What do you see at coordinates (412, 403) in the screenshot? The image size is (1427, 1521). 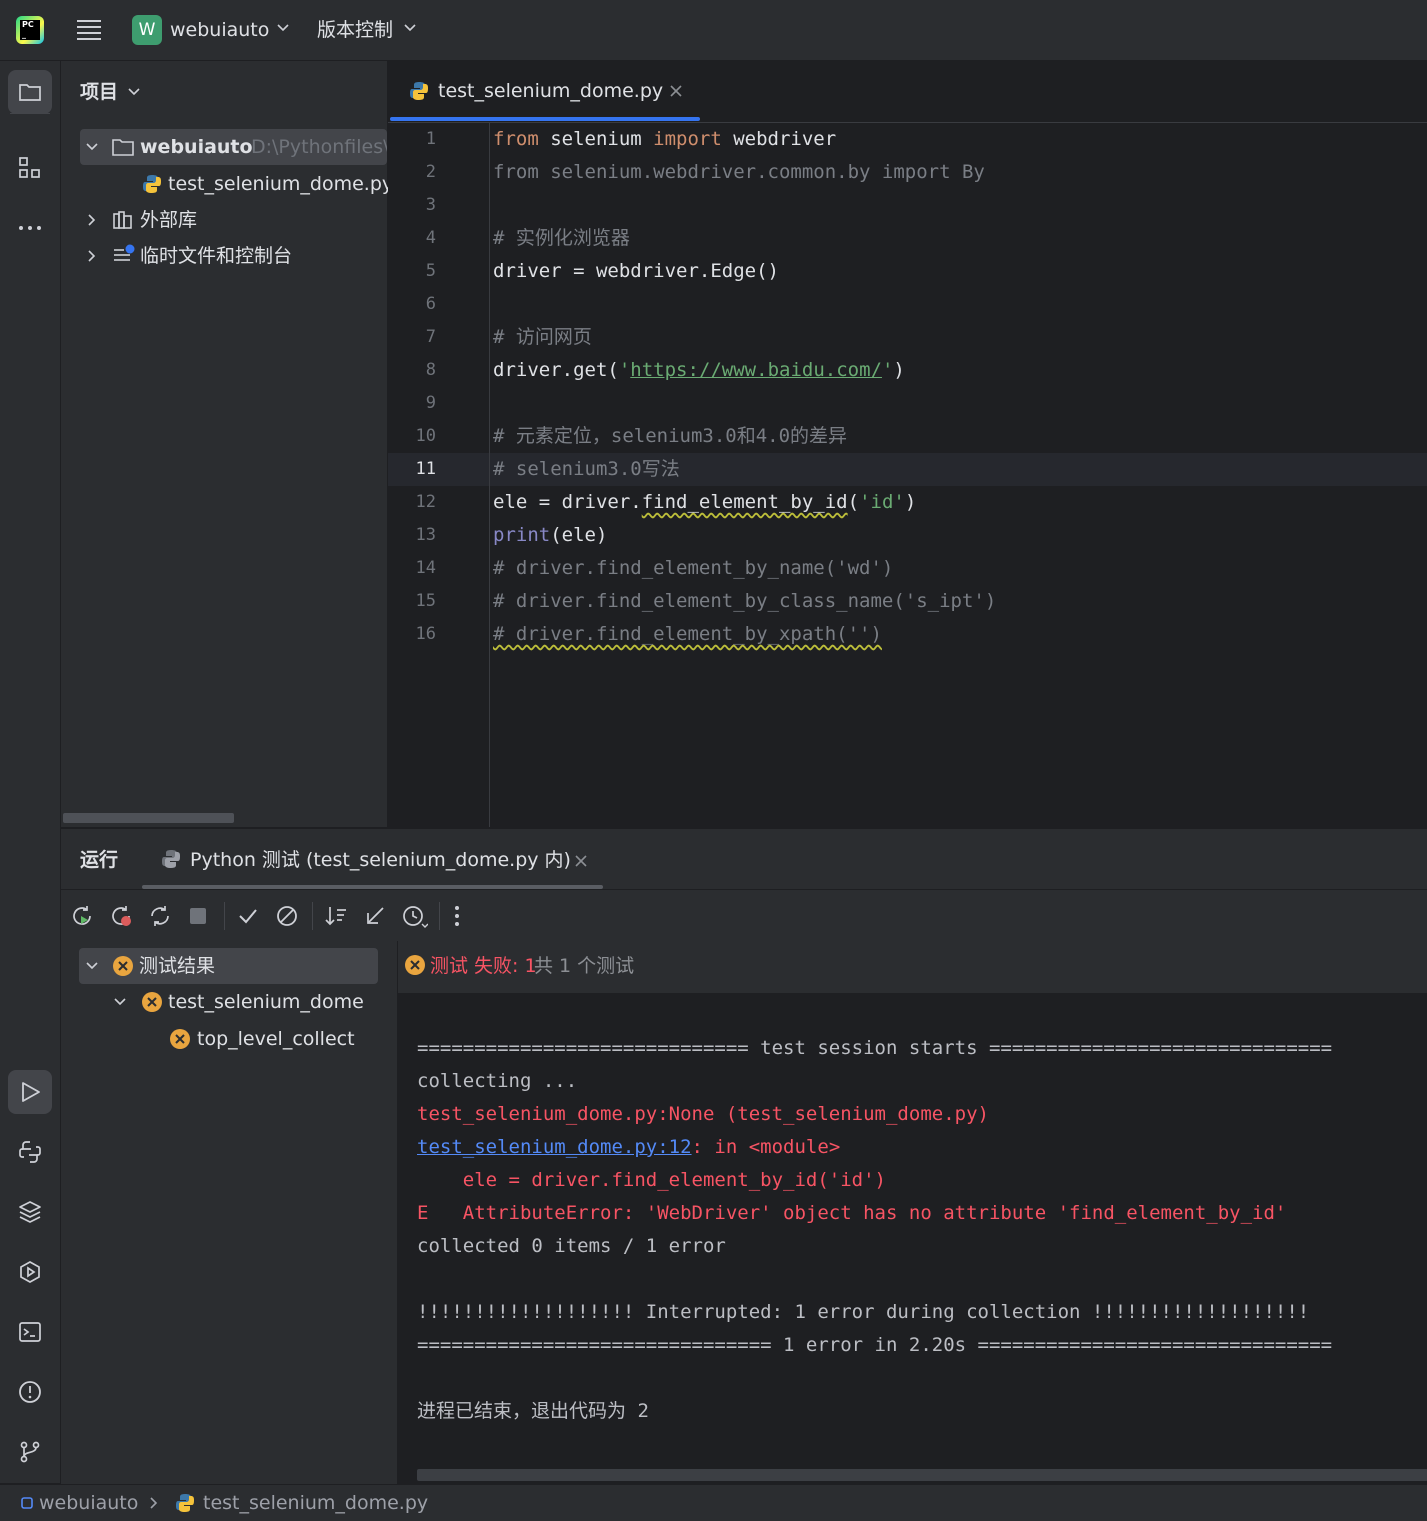 I see `line-number: 9` at bounding box center [412, 403].